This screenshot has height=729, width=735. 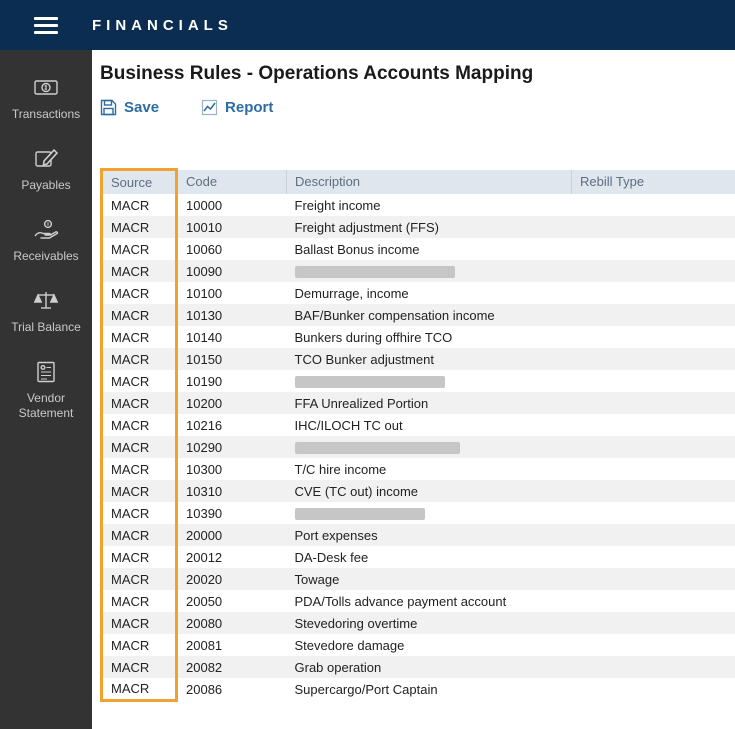 I want to click on sidebar-item-label: Receivables, so click(x=46, y=256).